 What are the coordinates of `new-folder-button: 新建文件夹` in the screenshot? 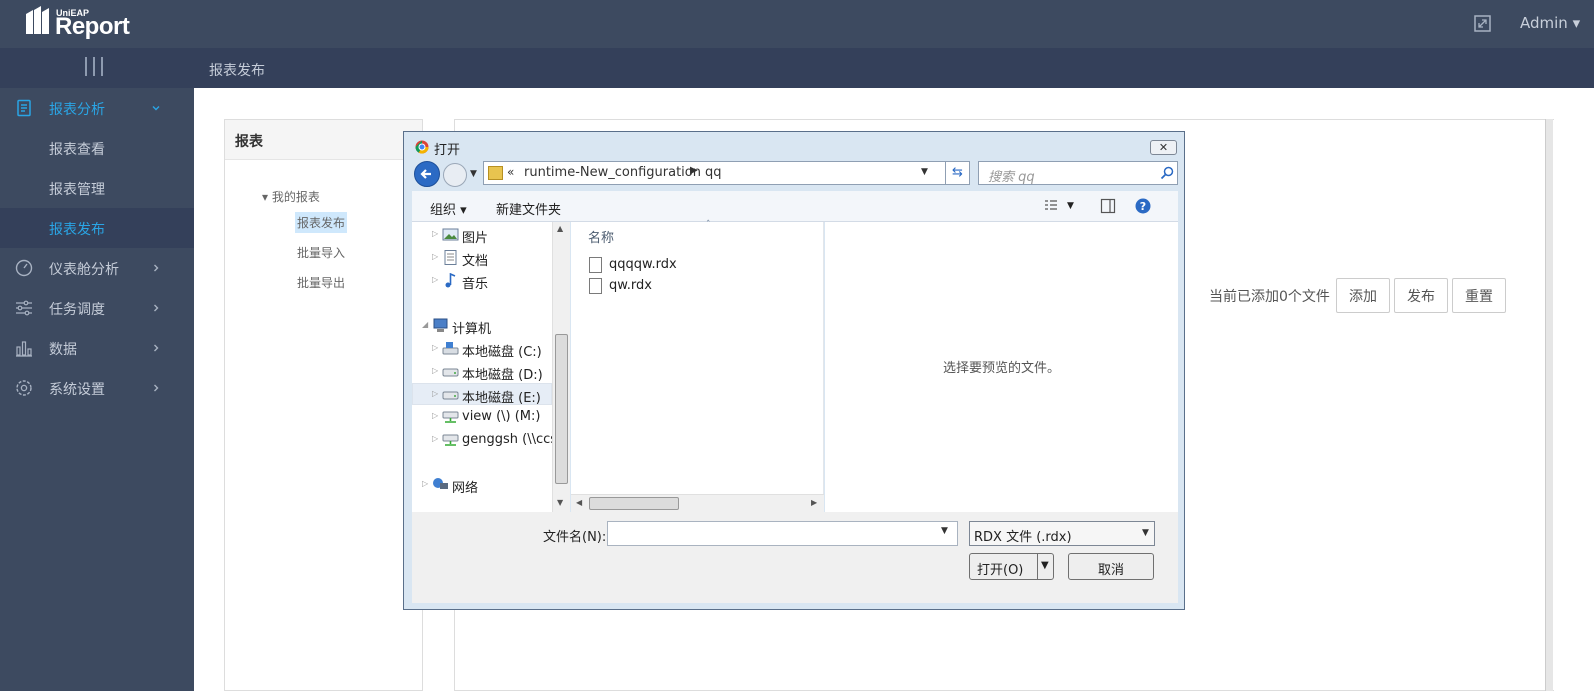 It's located at (528, 208).